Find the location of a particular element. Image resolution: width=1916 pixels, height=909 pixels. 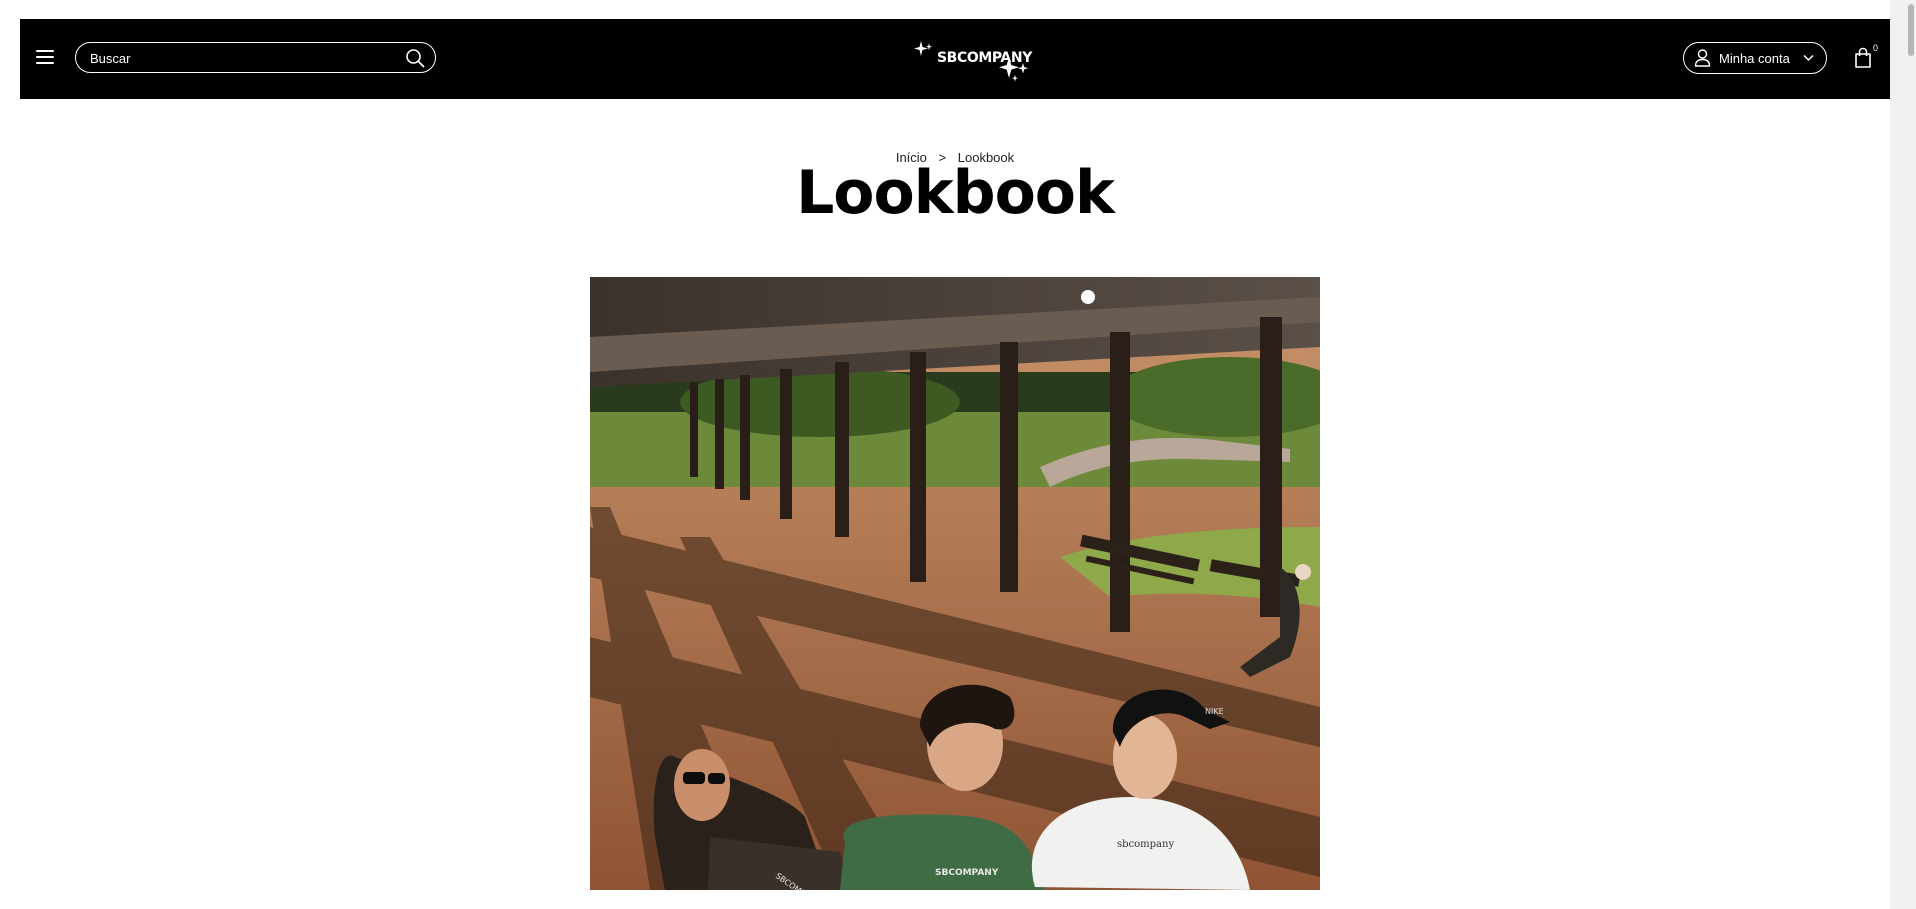

page-title: Lookbook is located at coordinates (955, 193).